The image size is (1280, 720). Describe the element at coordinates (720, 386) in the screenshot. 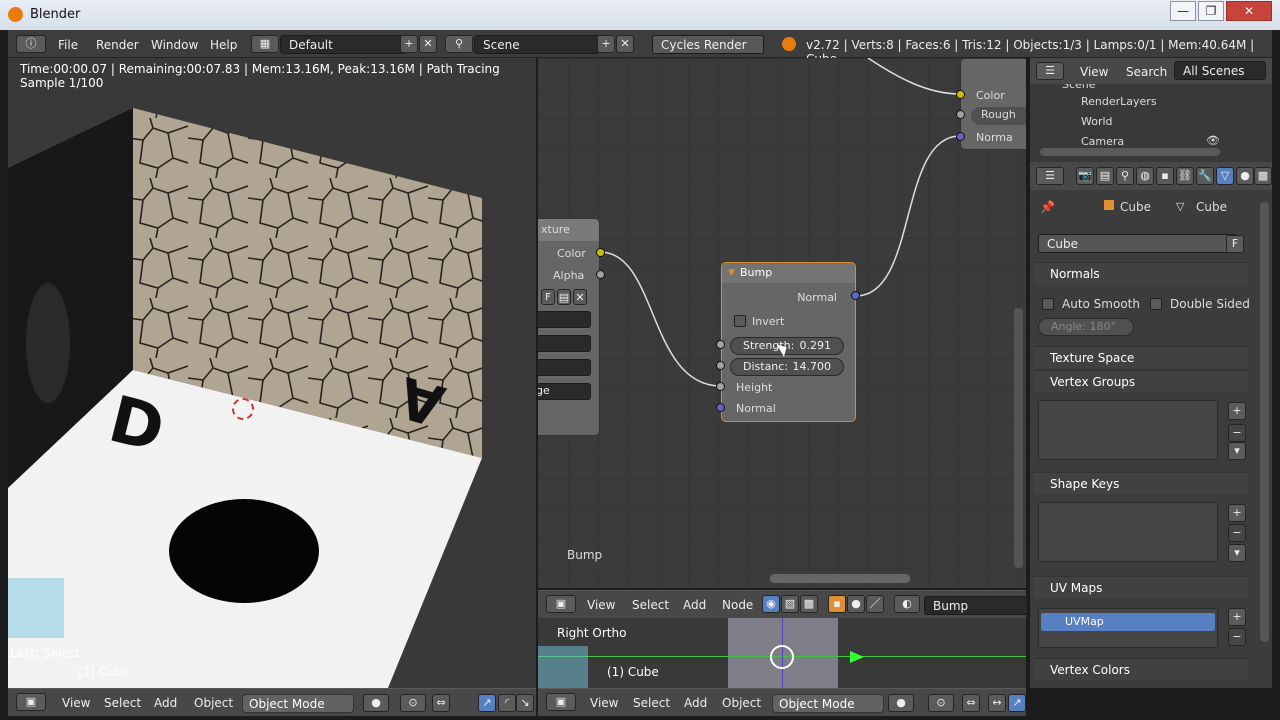

I see `height-input-socket` at that location.